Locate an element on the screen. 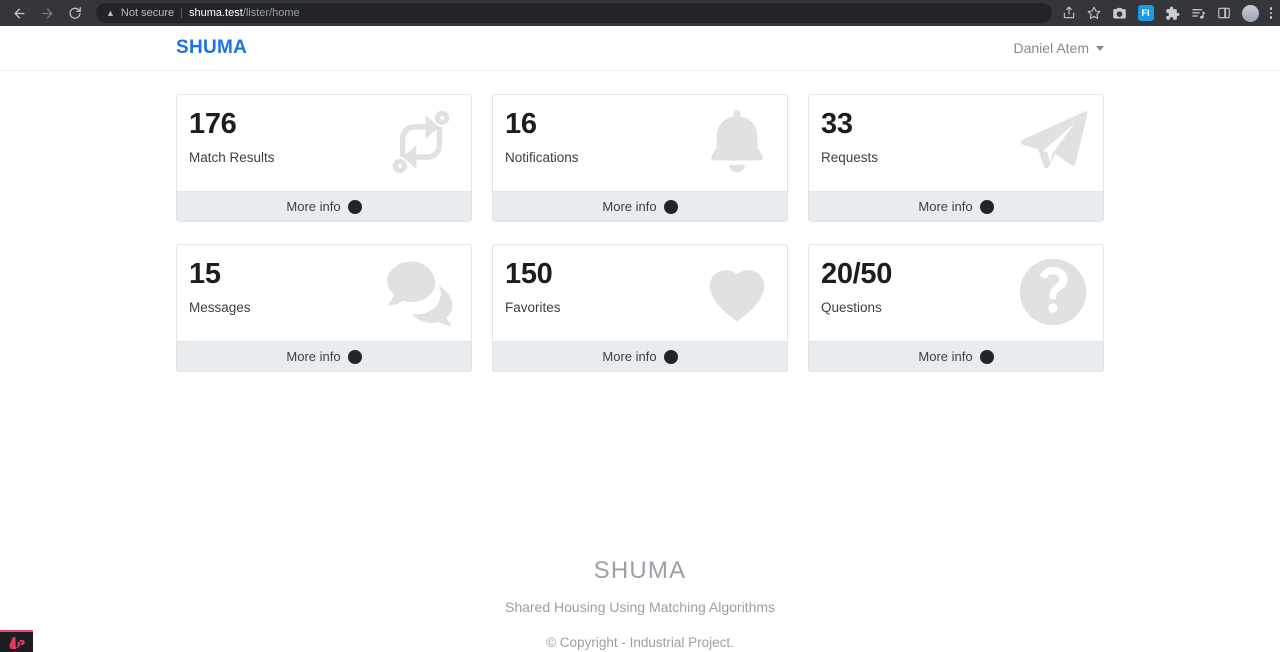 This screenshot has width=1280, height=652. navigation-buttons is located at coordinates (47, 13).